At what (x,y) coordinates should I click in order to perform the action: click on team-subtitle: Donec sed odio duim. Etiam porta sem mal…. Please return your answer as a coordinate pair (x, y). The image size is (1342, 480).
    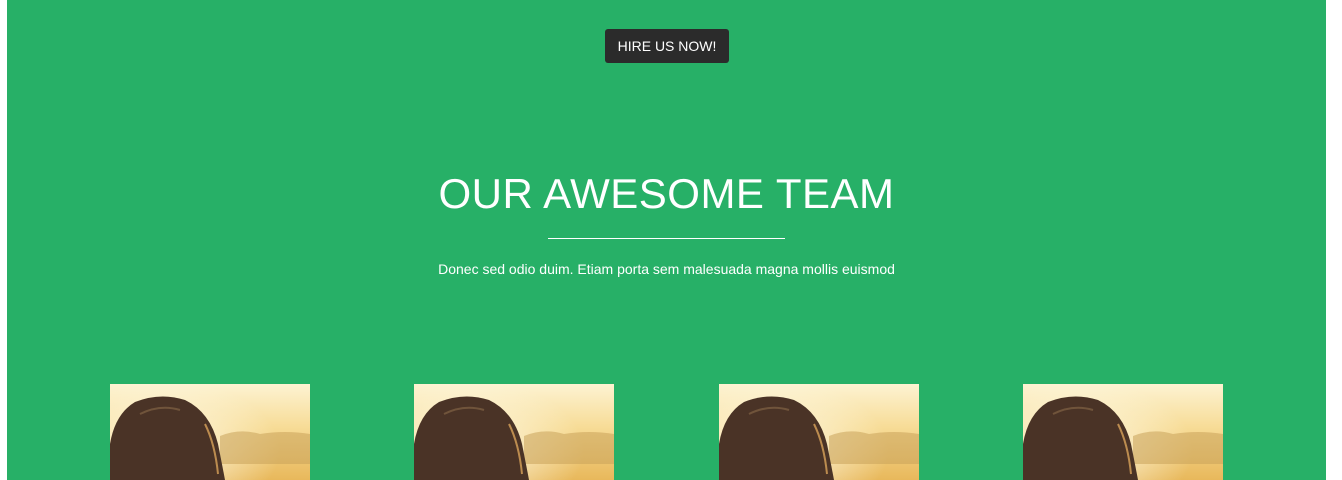
    Looking at the image, I should click on (666, 269).